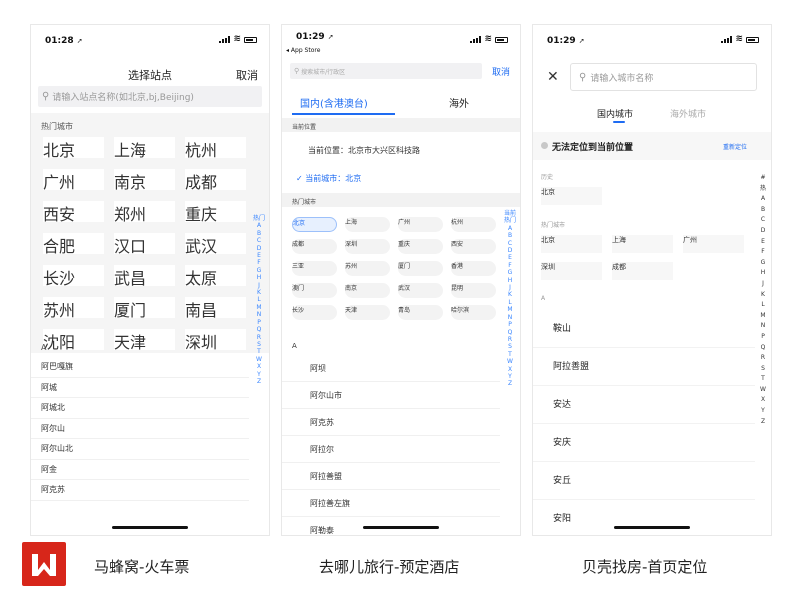 The height and width of the screenshot is (603, 800). What do you see at coordinates (215, 276) in the screenshot?
I see `city-chip: 太原` at bounding box center [215, 276].